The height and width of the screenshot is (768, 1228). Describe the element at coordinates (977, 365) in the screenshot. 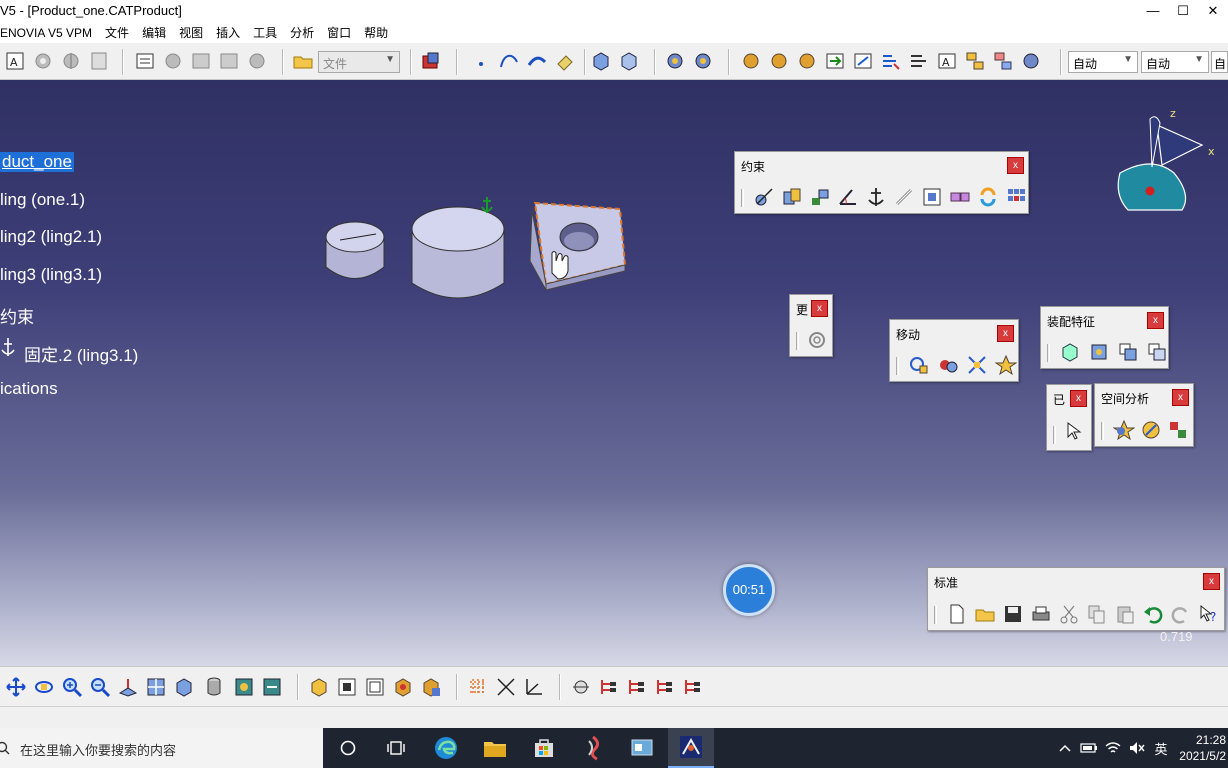

I see `explode-icon` at that location.